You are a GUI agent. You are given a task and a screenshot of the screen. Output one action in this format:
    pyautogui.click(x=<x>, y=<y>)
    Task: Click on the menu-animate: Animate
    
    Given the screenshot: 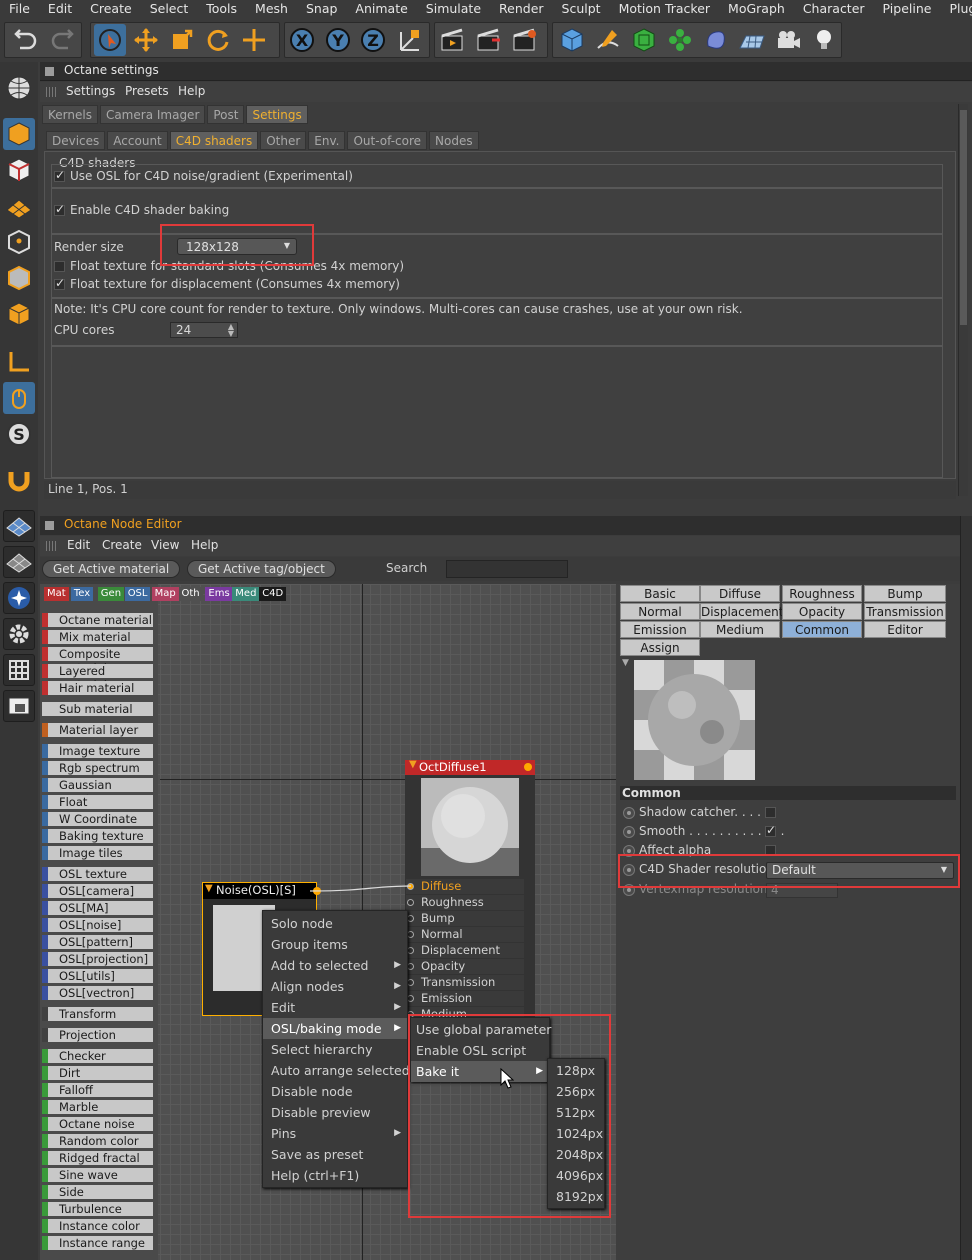 What is the action you would take?
    pyautogui.click(x=381, y=9)
    